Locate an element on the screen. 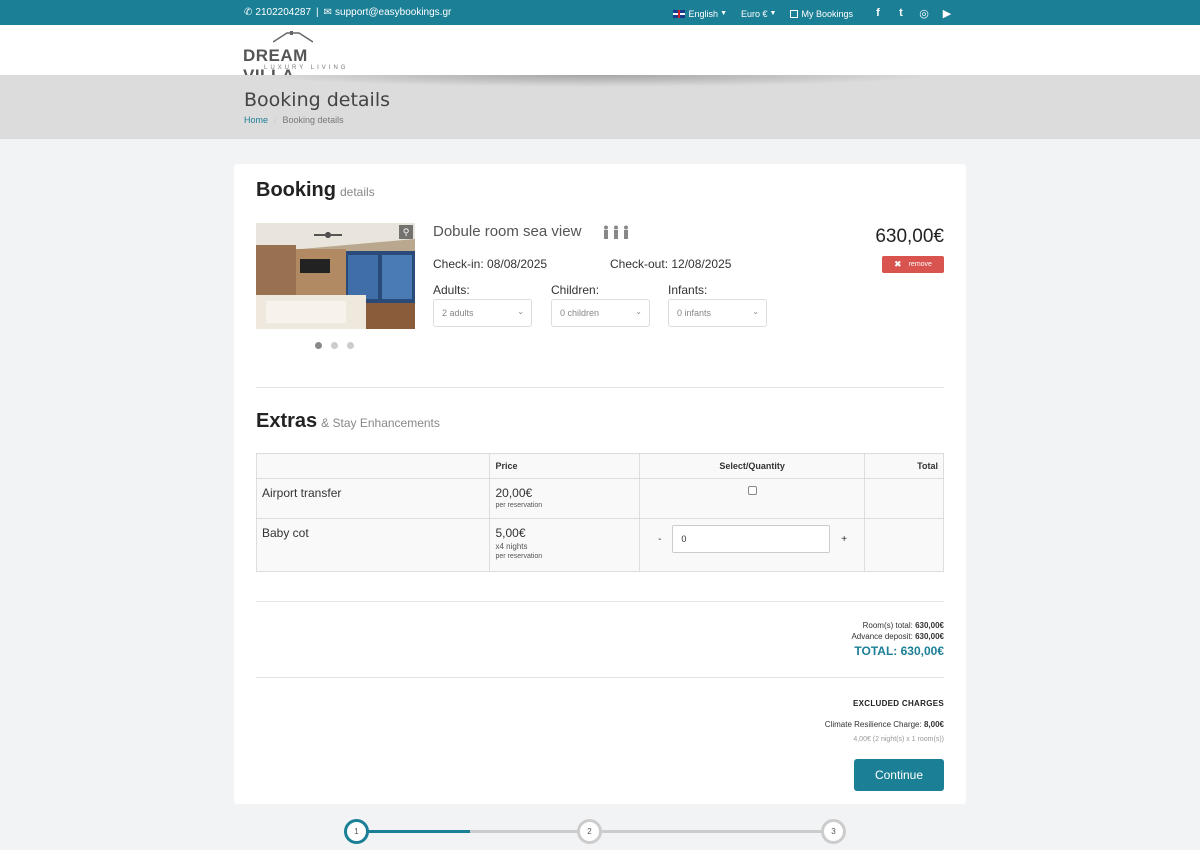  excluded-charges-title: EXCLUDED CHARGES is located at coordinates (898, 703).